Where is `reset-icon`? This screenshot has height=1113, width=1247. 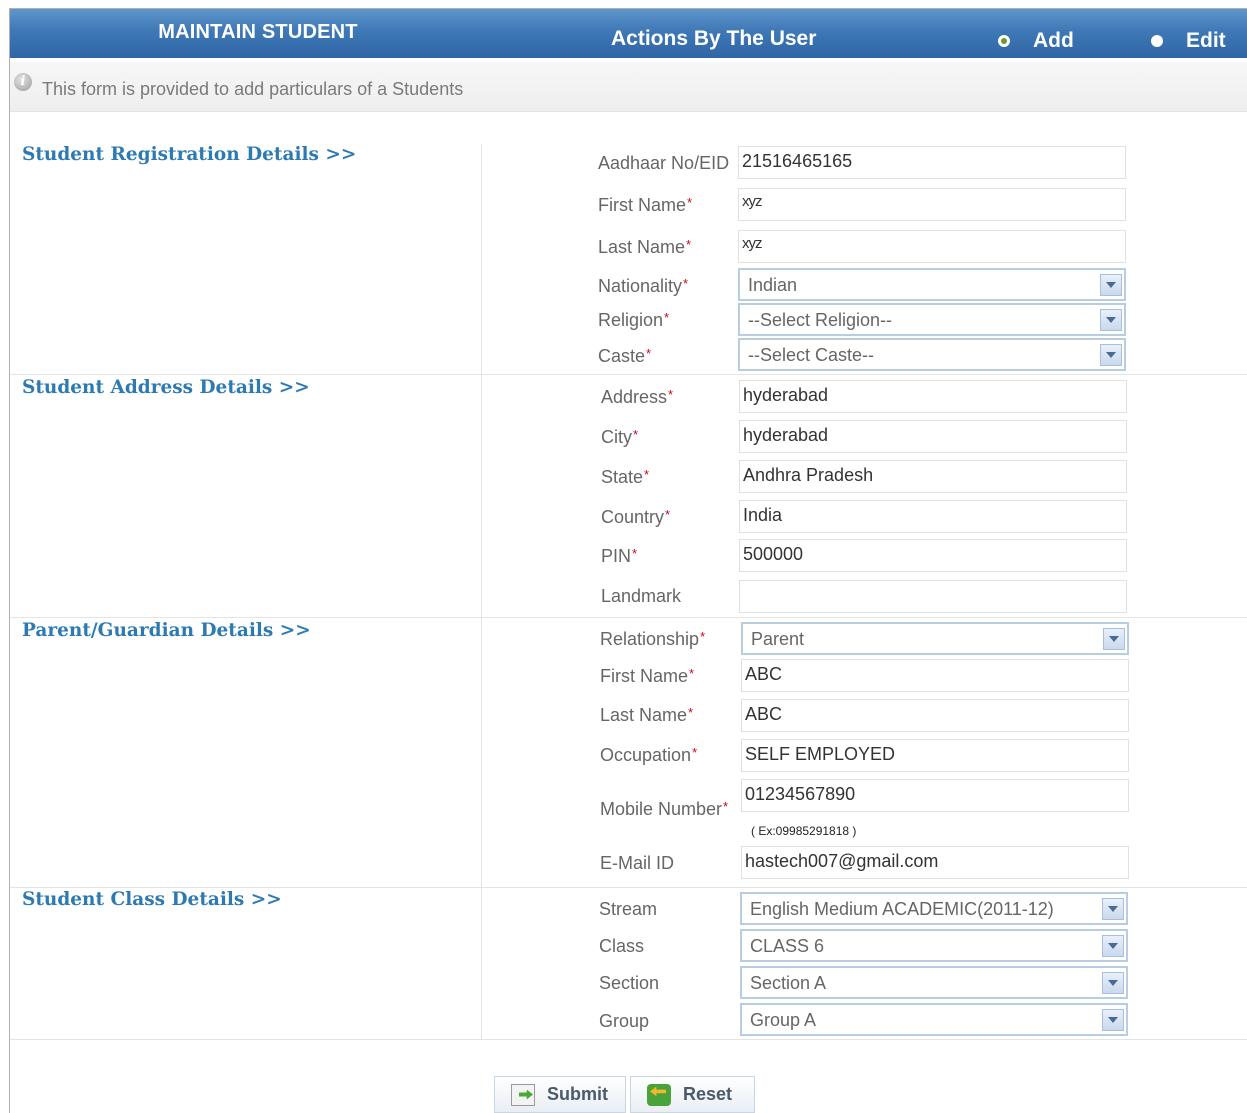
reset-icon is located at coordinates (659, 1094).